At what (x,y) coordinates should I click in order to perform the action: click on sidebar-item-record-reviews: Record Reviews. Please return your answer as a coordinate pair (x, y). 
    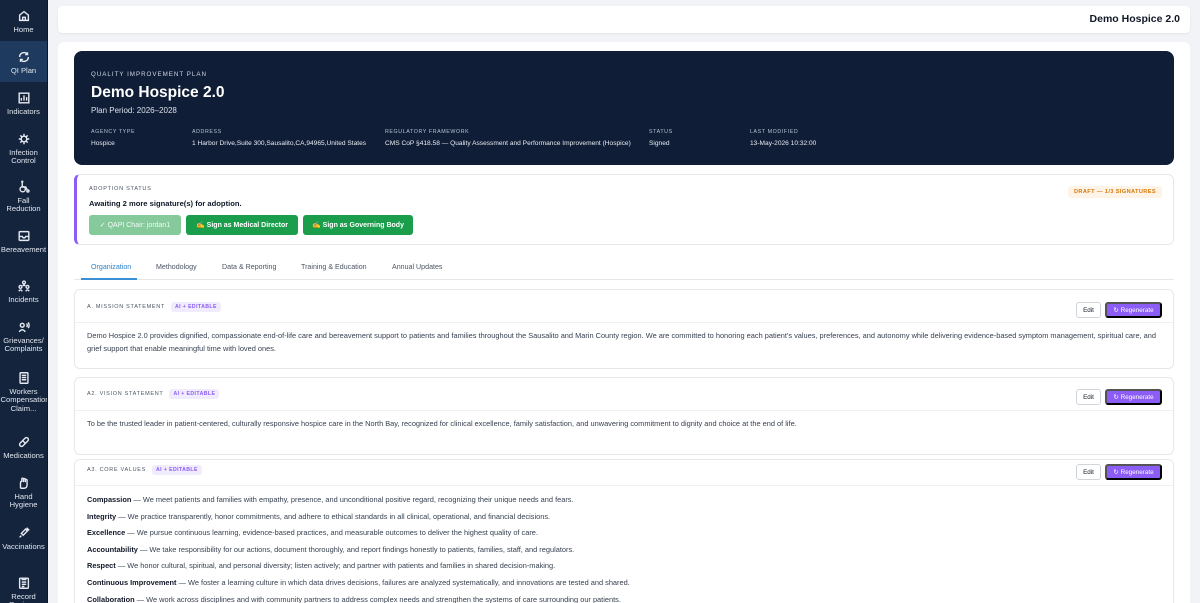
    Looking at the image, I should click on (23, 585).